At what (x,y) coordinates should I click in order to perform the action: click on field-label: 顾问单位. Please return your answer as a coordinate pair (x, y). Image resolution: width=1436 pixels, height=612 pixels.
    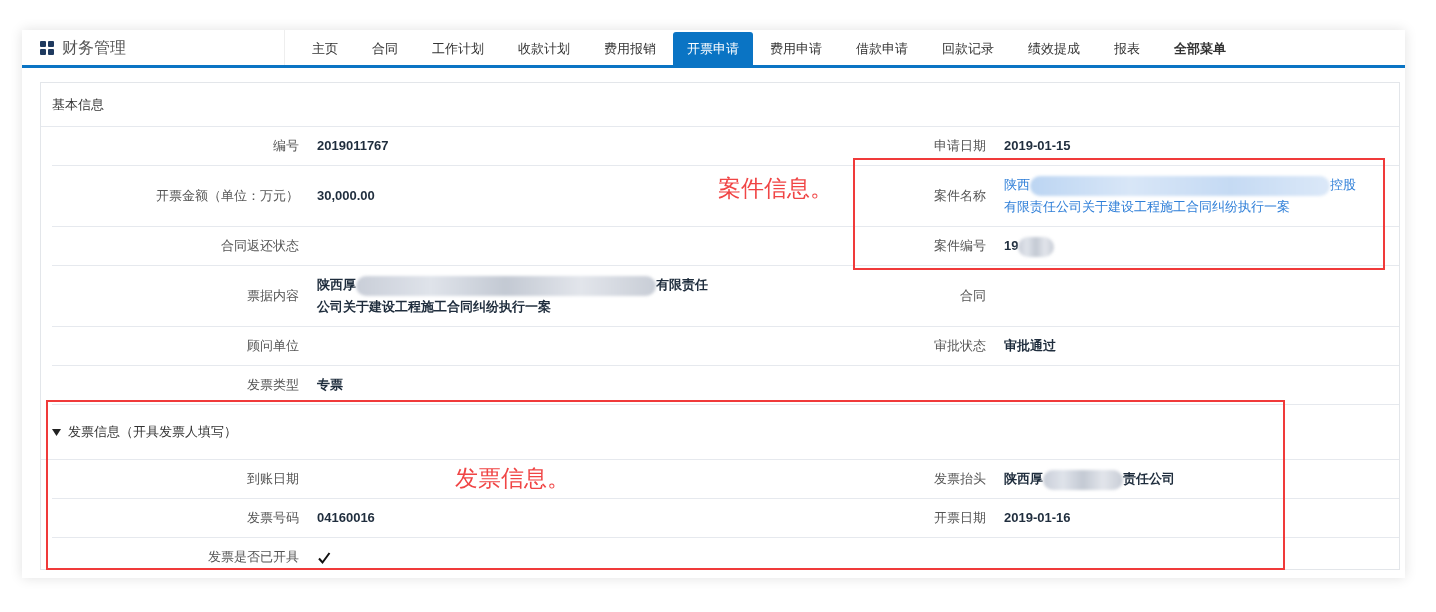
    Looking at the image, I should click on (273, 346).